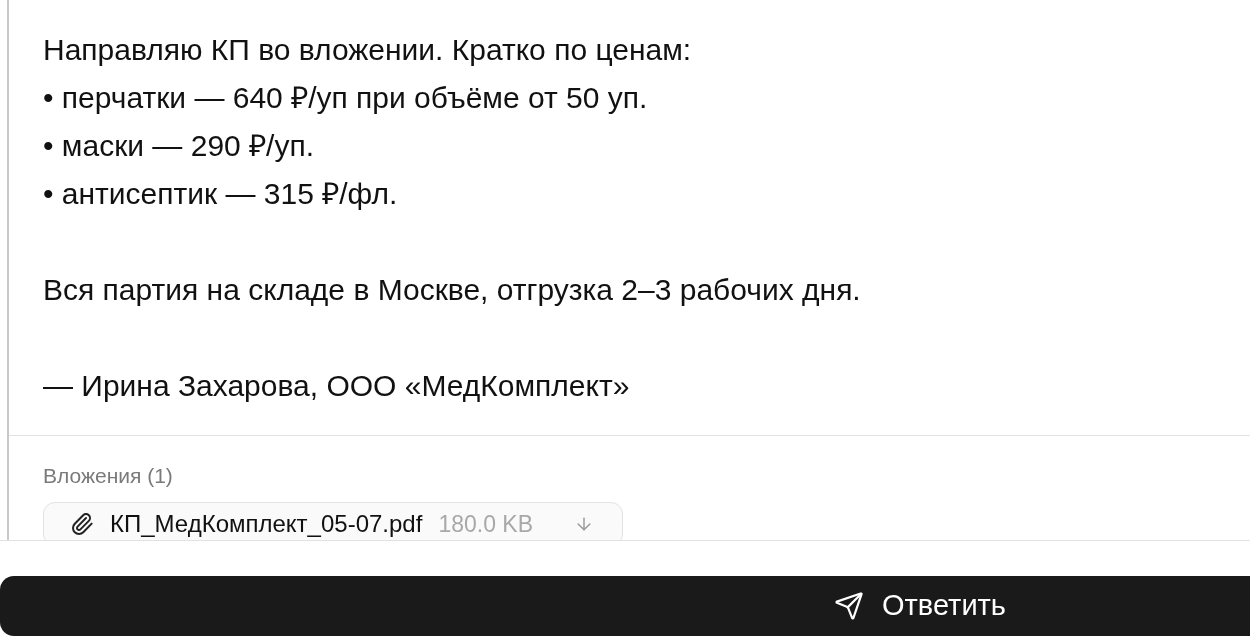 Image resolution: width=1250 pixels, height=640 pixels. I want to click on send-icon, so click(849, 606).